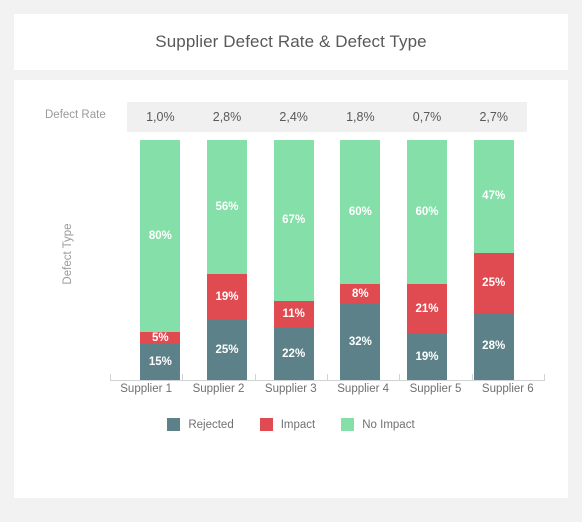 The width and height of the screenshot is (582, 522). What do you see at coordinates (388, 424) in the screenshot?
I see `legend-label: No Impact` at bounding box center [388, 424].